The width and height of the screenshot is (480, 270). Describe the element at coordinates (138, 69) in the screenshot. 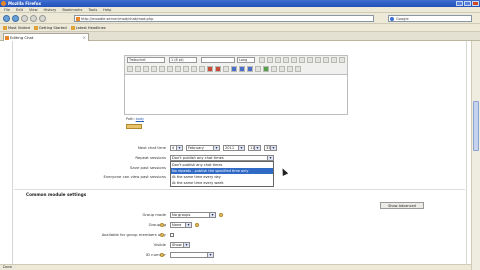

I see `align-center-icon` at that location.